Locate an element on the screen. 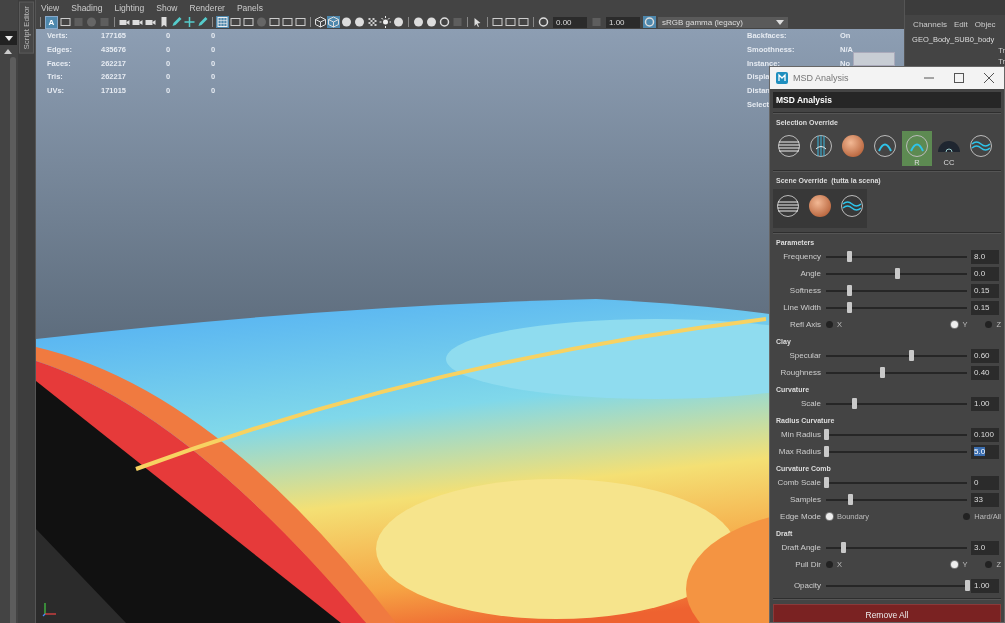  wave-icon is located at coordinates (852, 206).